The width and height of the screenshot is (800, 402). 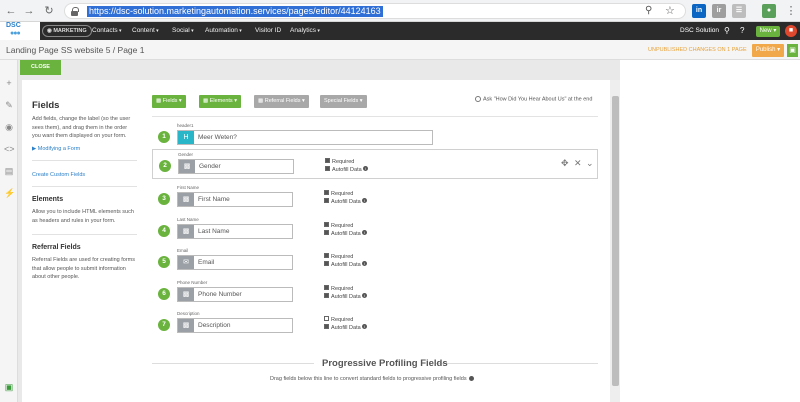 I want to click on pencil-icon: ✎, so click(x=9, y=105).